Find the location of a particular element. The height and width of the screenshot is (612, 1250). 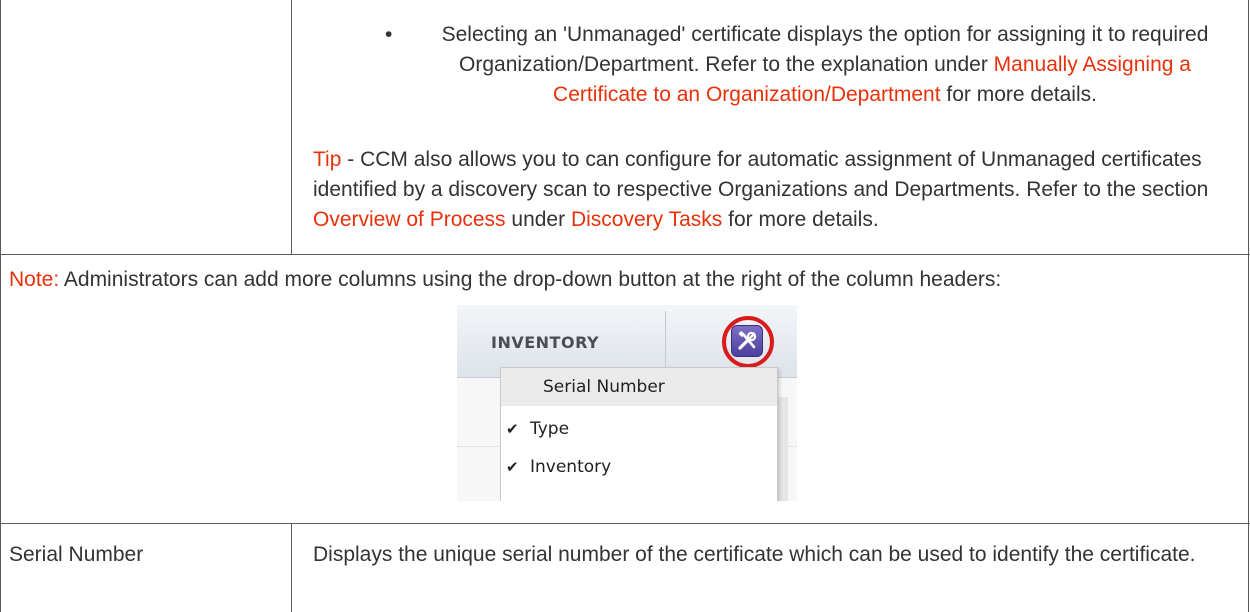

tip-label: Tip is located at coordinates (327, 159).